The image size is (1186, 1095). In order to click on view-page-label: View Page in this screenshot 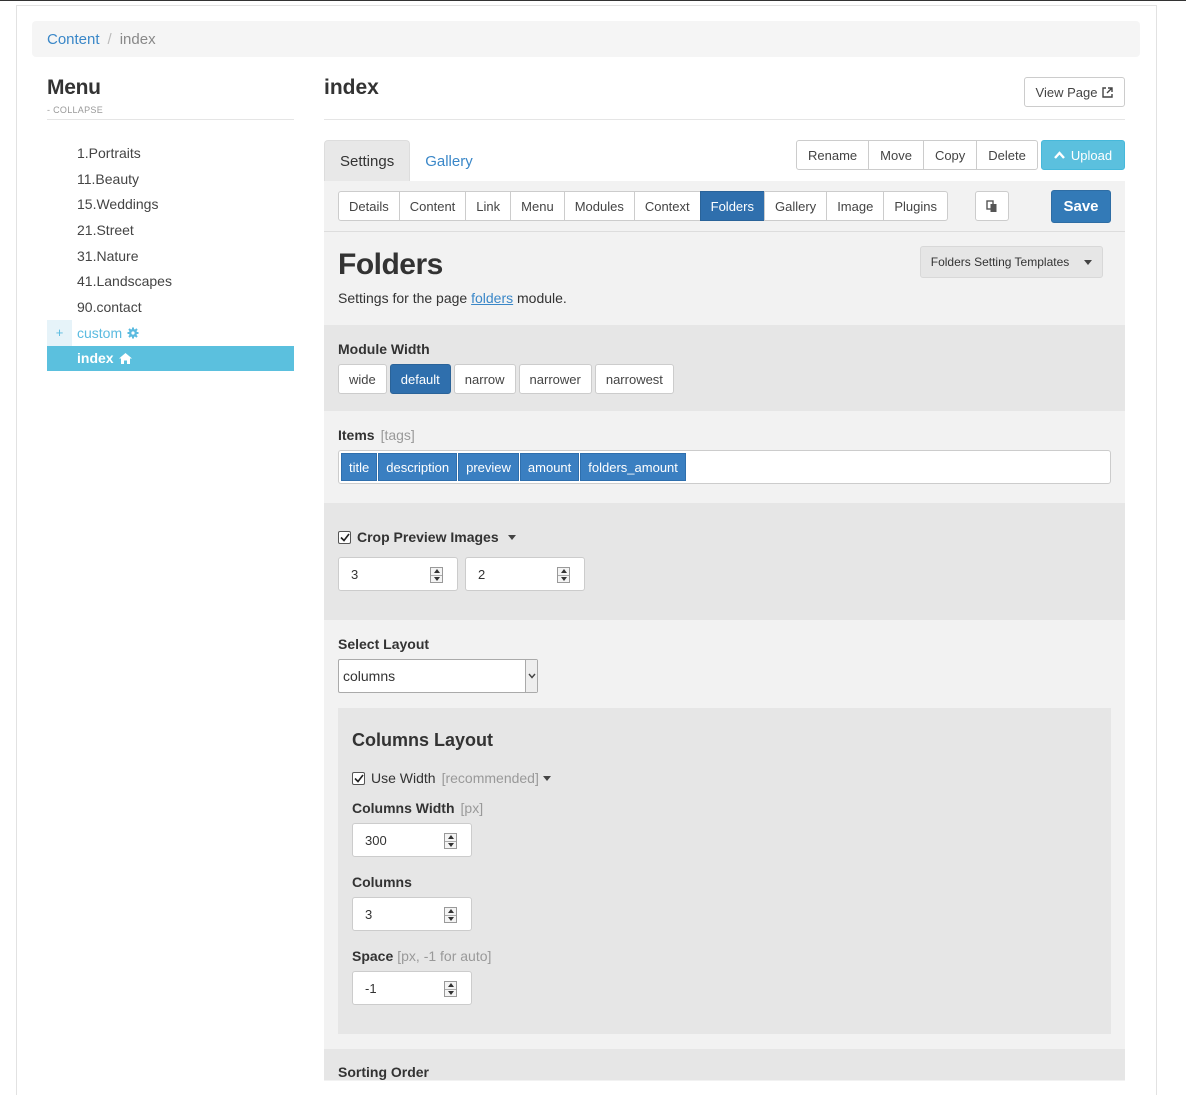, I will do `click(1066, 92)`.